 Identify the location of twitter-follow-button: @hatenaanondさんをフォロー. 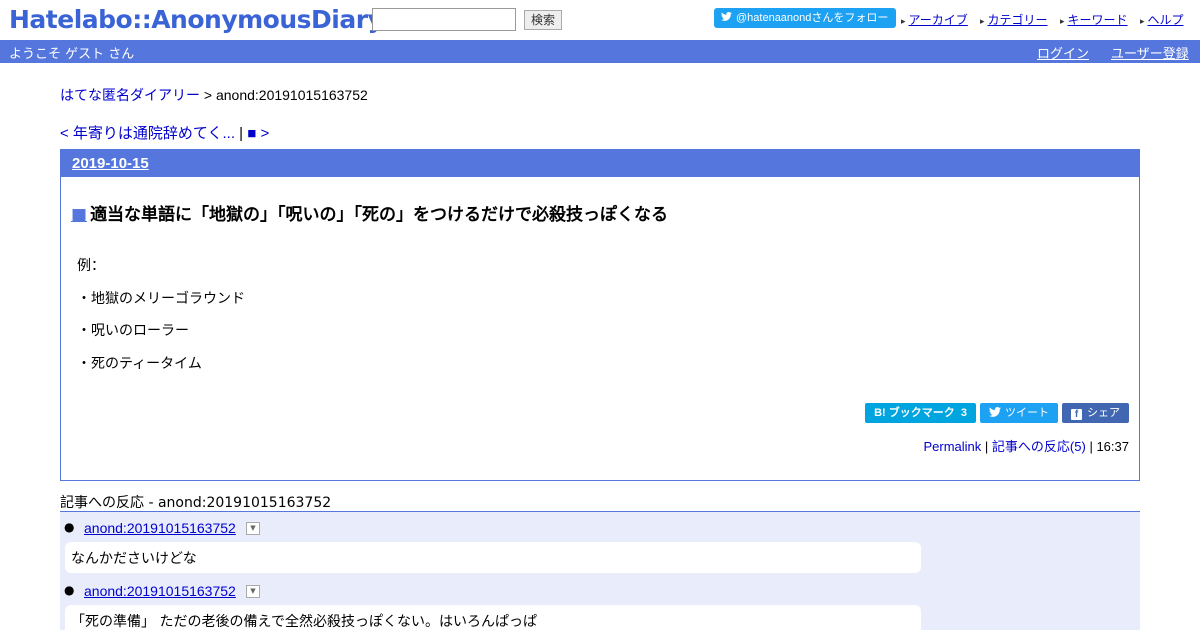
(805, 18).